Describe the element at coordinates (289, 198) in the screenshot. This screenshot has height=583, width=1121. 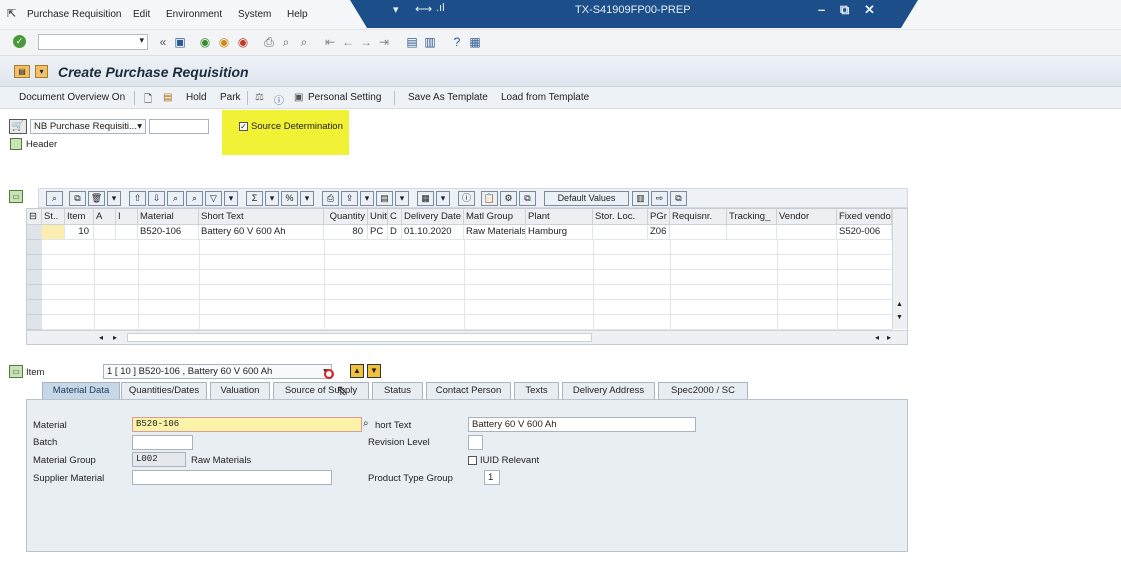
I see `subtotal-icon: %` at that location.